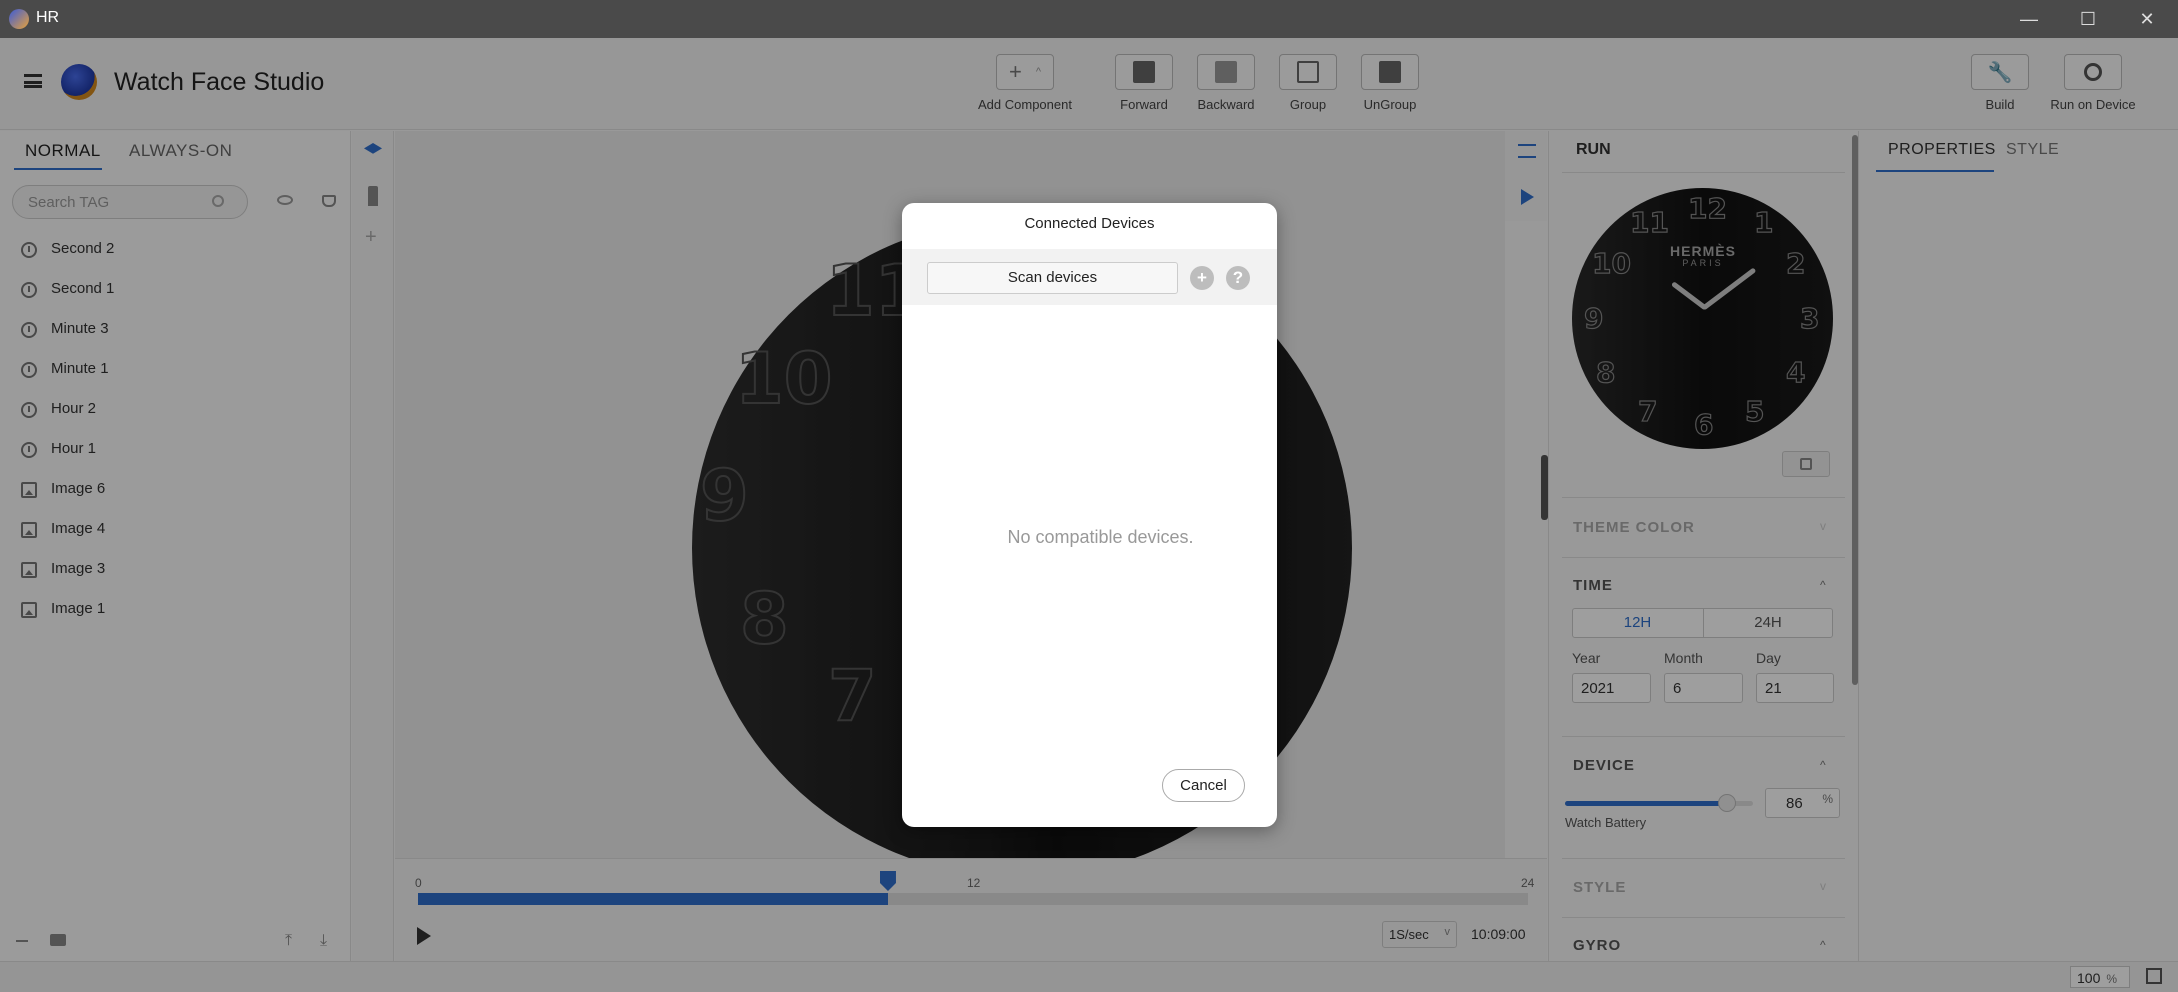 The height and width of the screenshot is (992, 2178). I want to click on dialog-title: Connected Devices, so click(1089, 223).